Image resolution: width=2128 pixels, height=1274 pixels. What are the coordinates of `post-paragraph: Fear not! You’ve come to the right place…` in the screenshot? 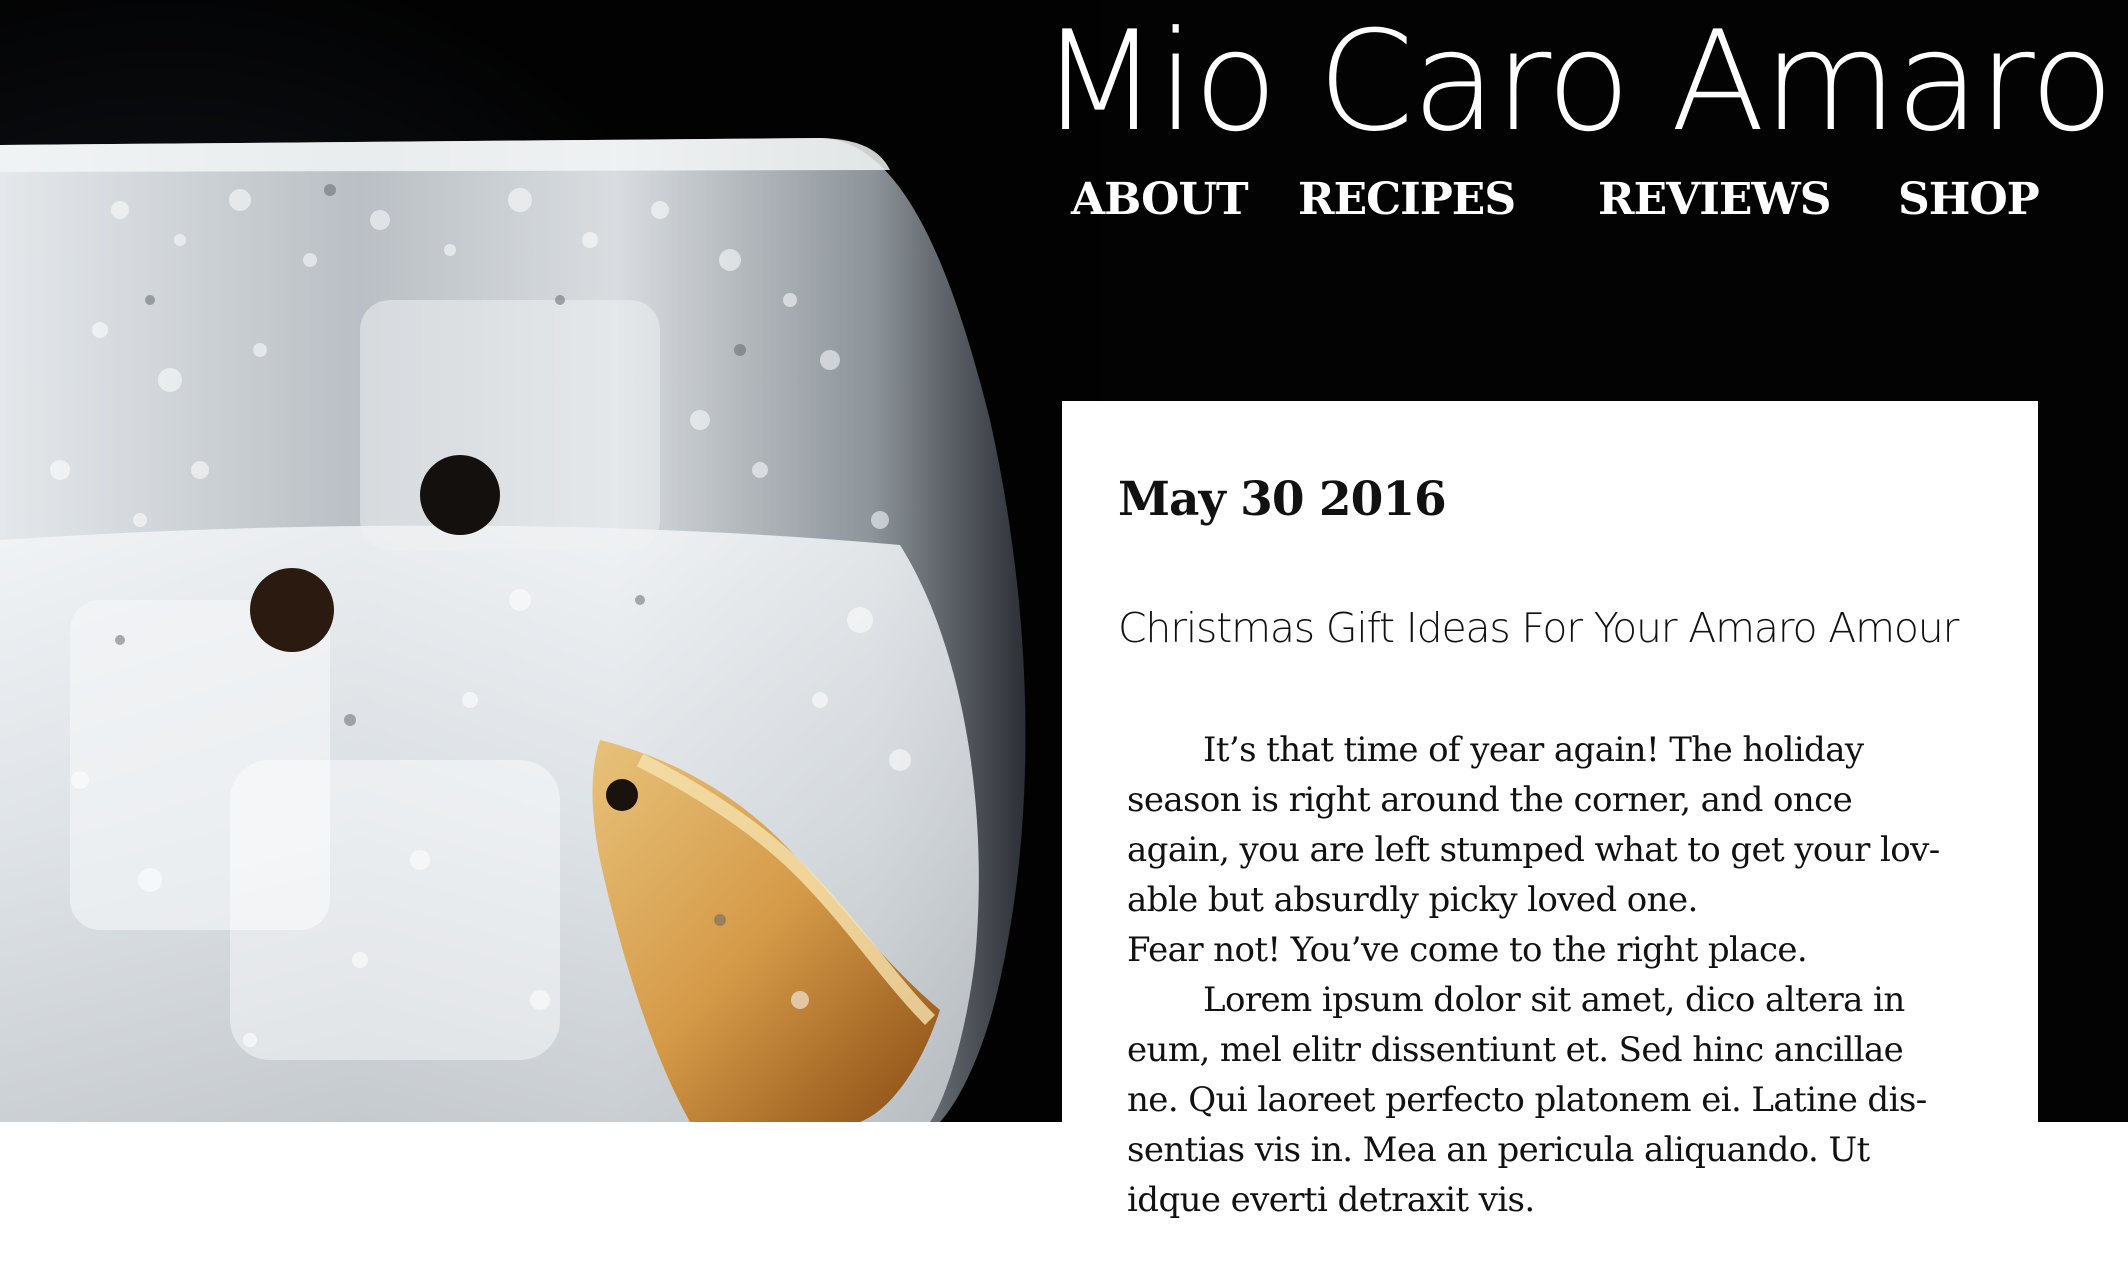 It's located at (1467, 950).